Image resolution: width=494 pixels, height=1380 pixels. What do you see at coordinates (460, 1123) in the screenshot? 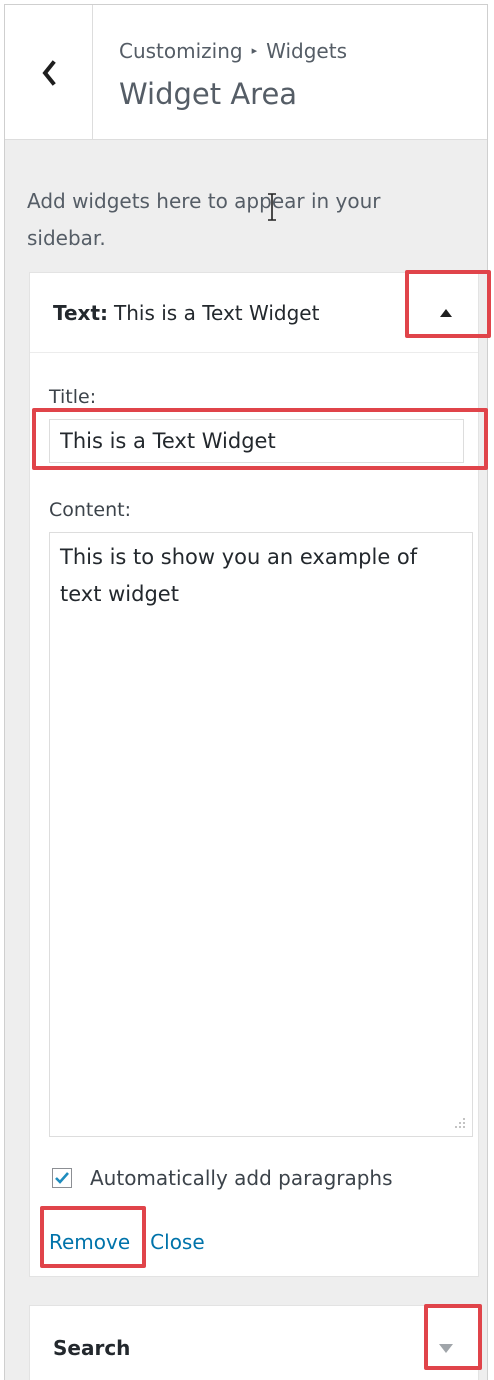
I see `resize-handle-icon` at bounding box center [460, 1123].